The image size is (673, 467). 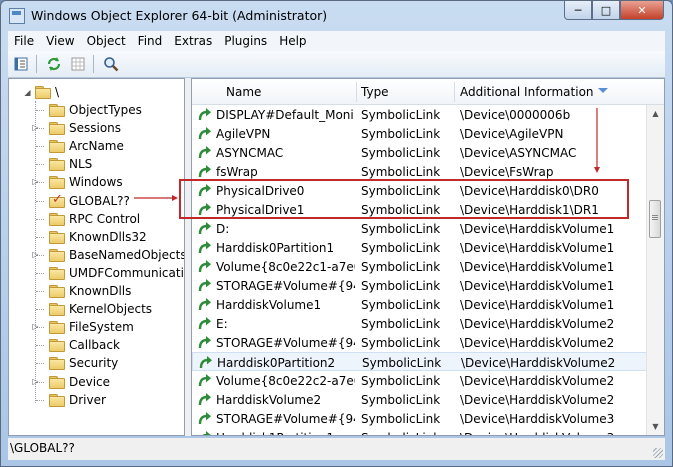 What do you see at coordinates (78, 64) in the screenshot?
I see `grid-view-button` at bounding box center [78, 64].